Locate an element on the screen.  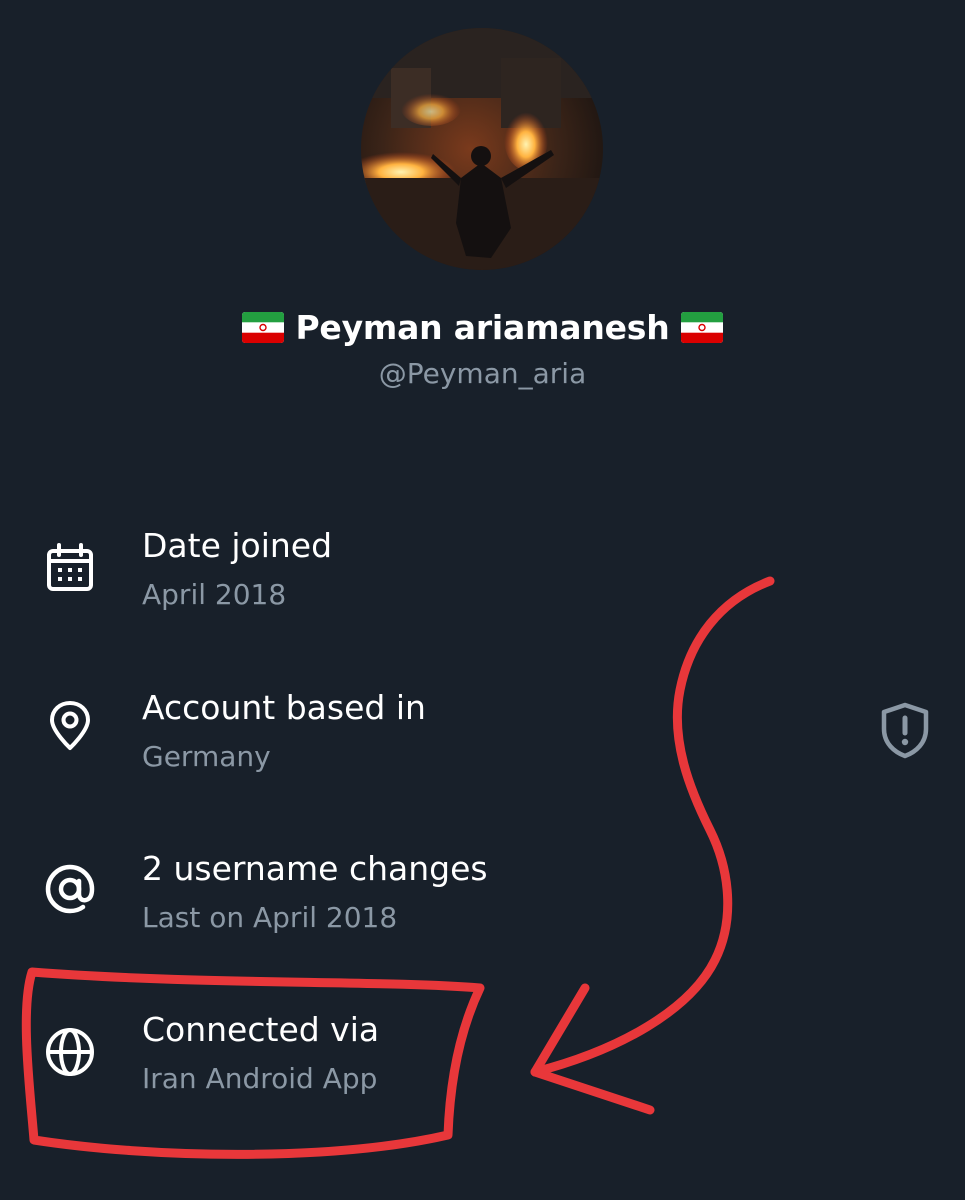
annotation-curved-arrow is located at coordinates (652, 826).